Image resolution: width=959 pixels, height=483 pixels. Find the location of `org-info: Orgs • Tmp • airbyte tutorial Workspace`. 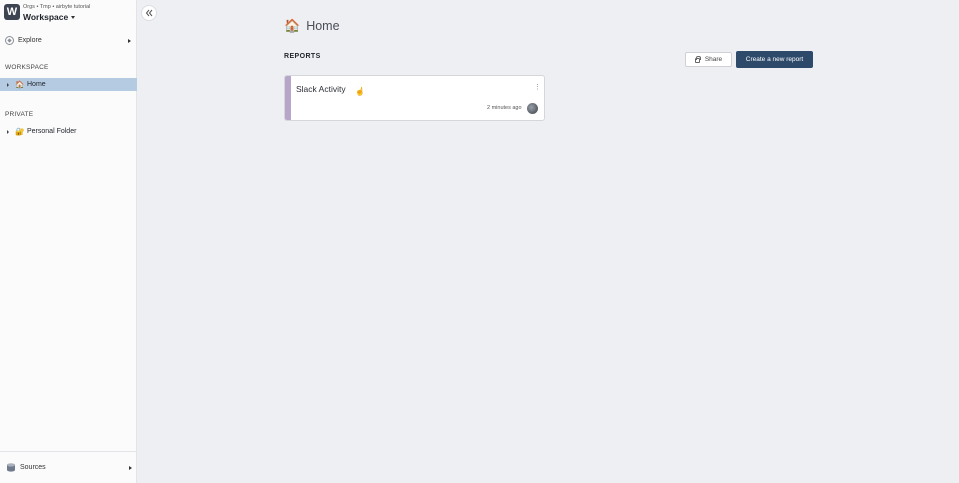

org-info: Orgs • Tmp • airbyte tutorial Workspace is located at coordinates (56, 13).